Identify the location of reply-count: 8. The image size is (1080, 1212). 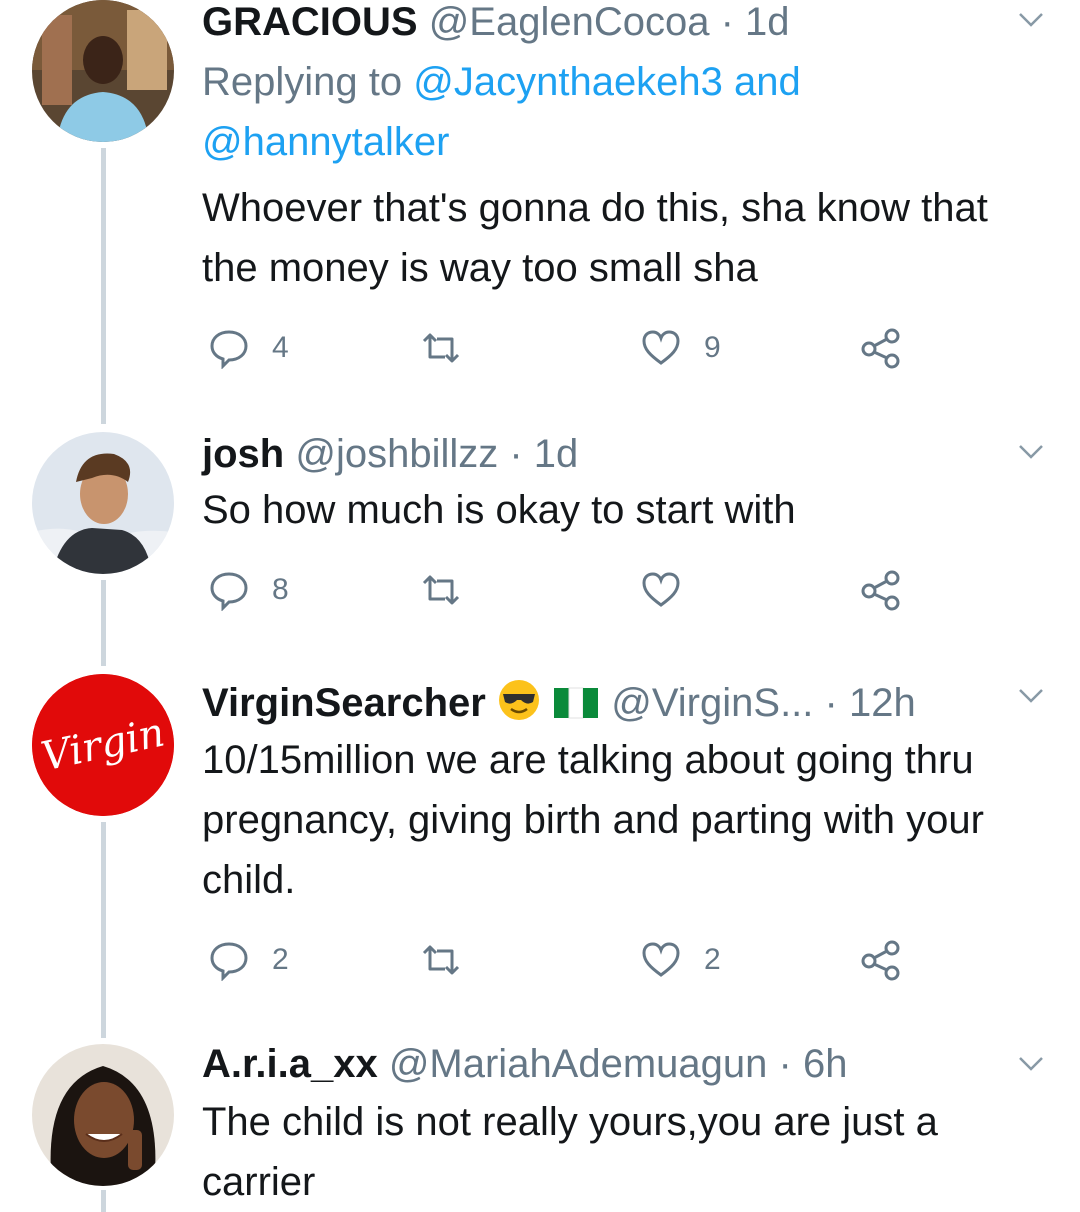
(280, 589).